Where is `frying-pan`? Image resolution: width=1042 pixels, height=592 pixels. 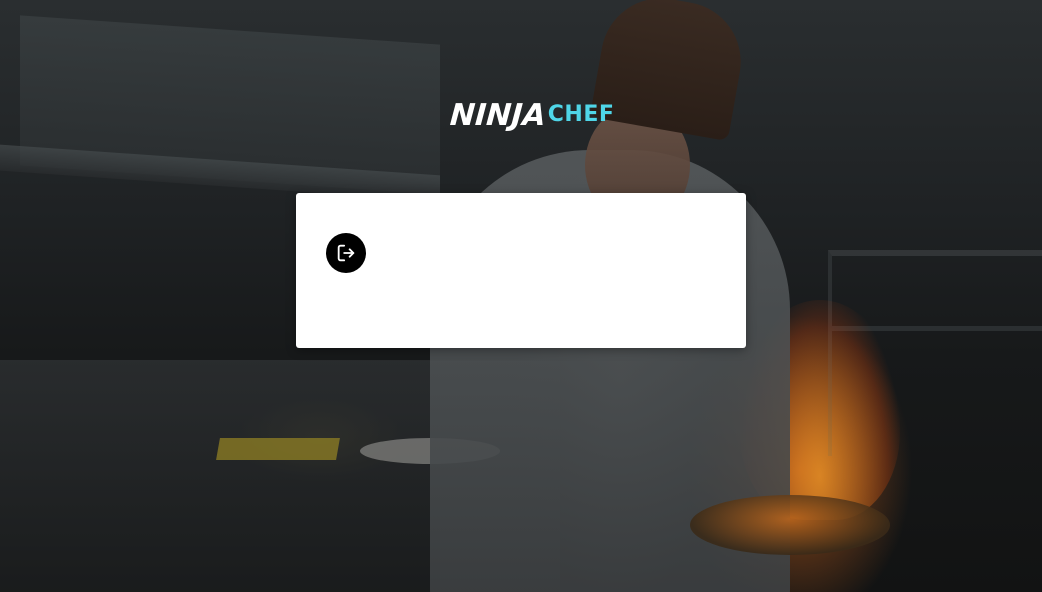
frying-pan is located at coordinates (790, 525).